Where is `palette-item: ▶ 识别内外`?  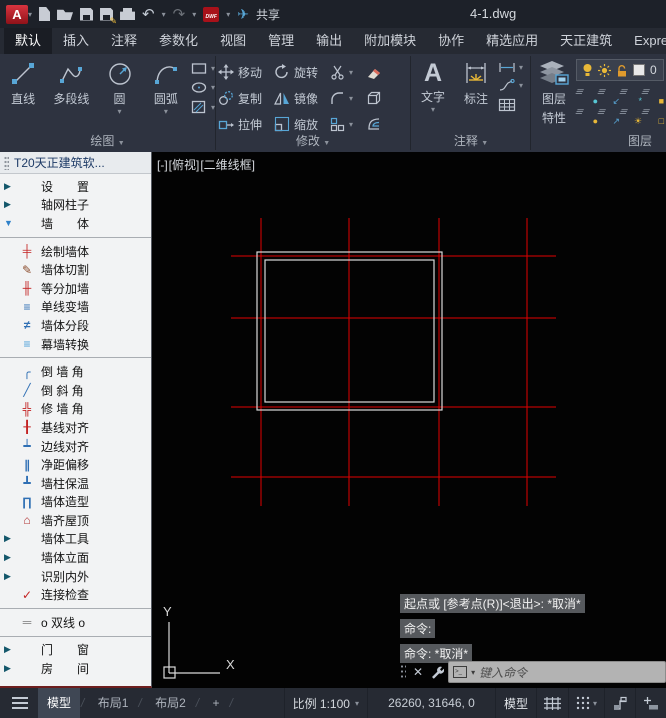 palette-item: ▶ 识别内外 is located at coordinates (75, 576).